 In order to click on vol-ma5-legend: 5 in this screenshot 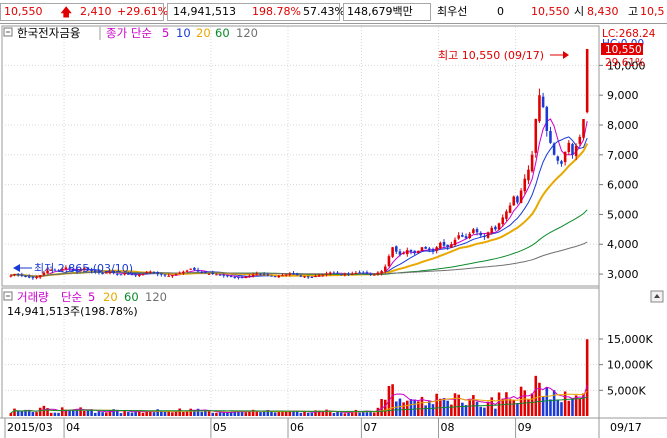, I will do `click(91, 297)`.